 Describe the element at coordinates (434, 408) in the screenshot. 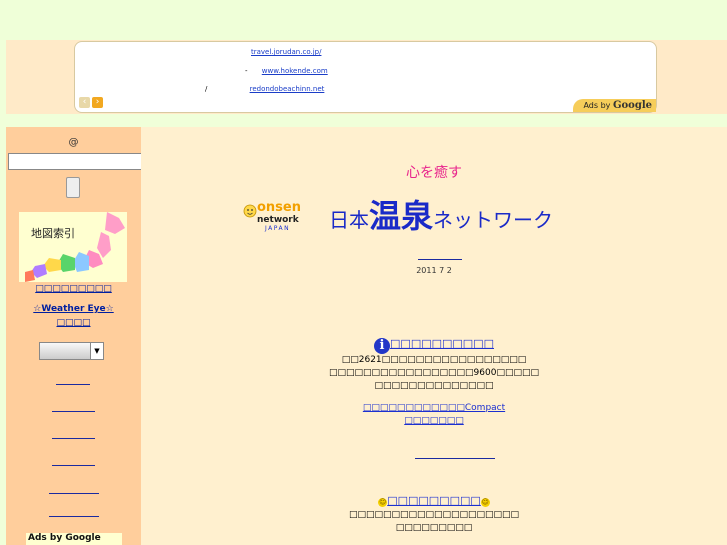

I see `compact-link: □□□□□□□□□□□□Compact` at that location.